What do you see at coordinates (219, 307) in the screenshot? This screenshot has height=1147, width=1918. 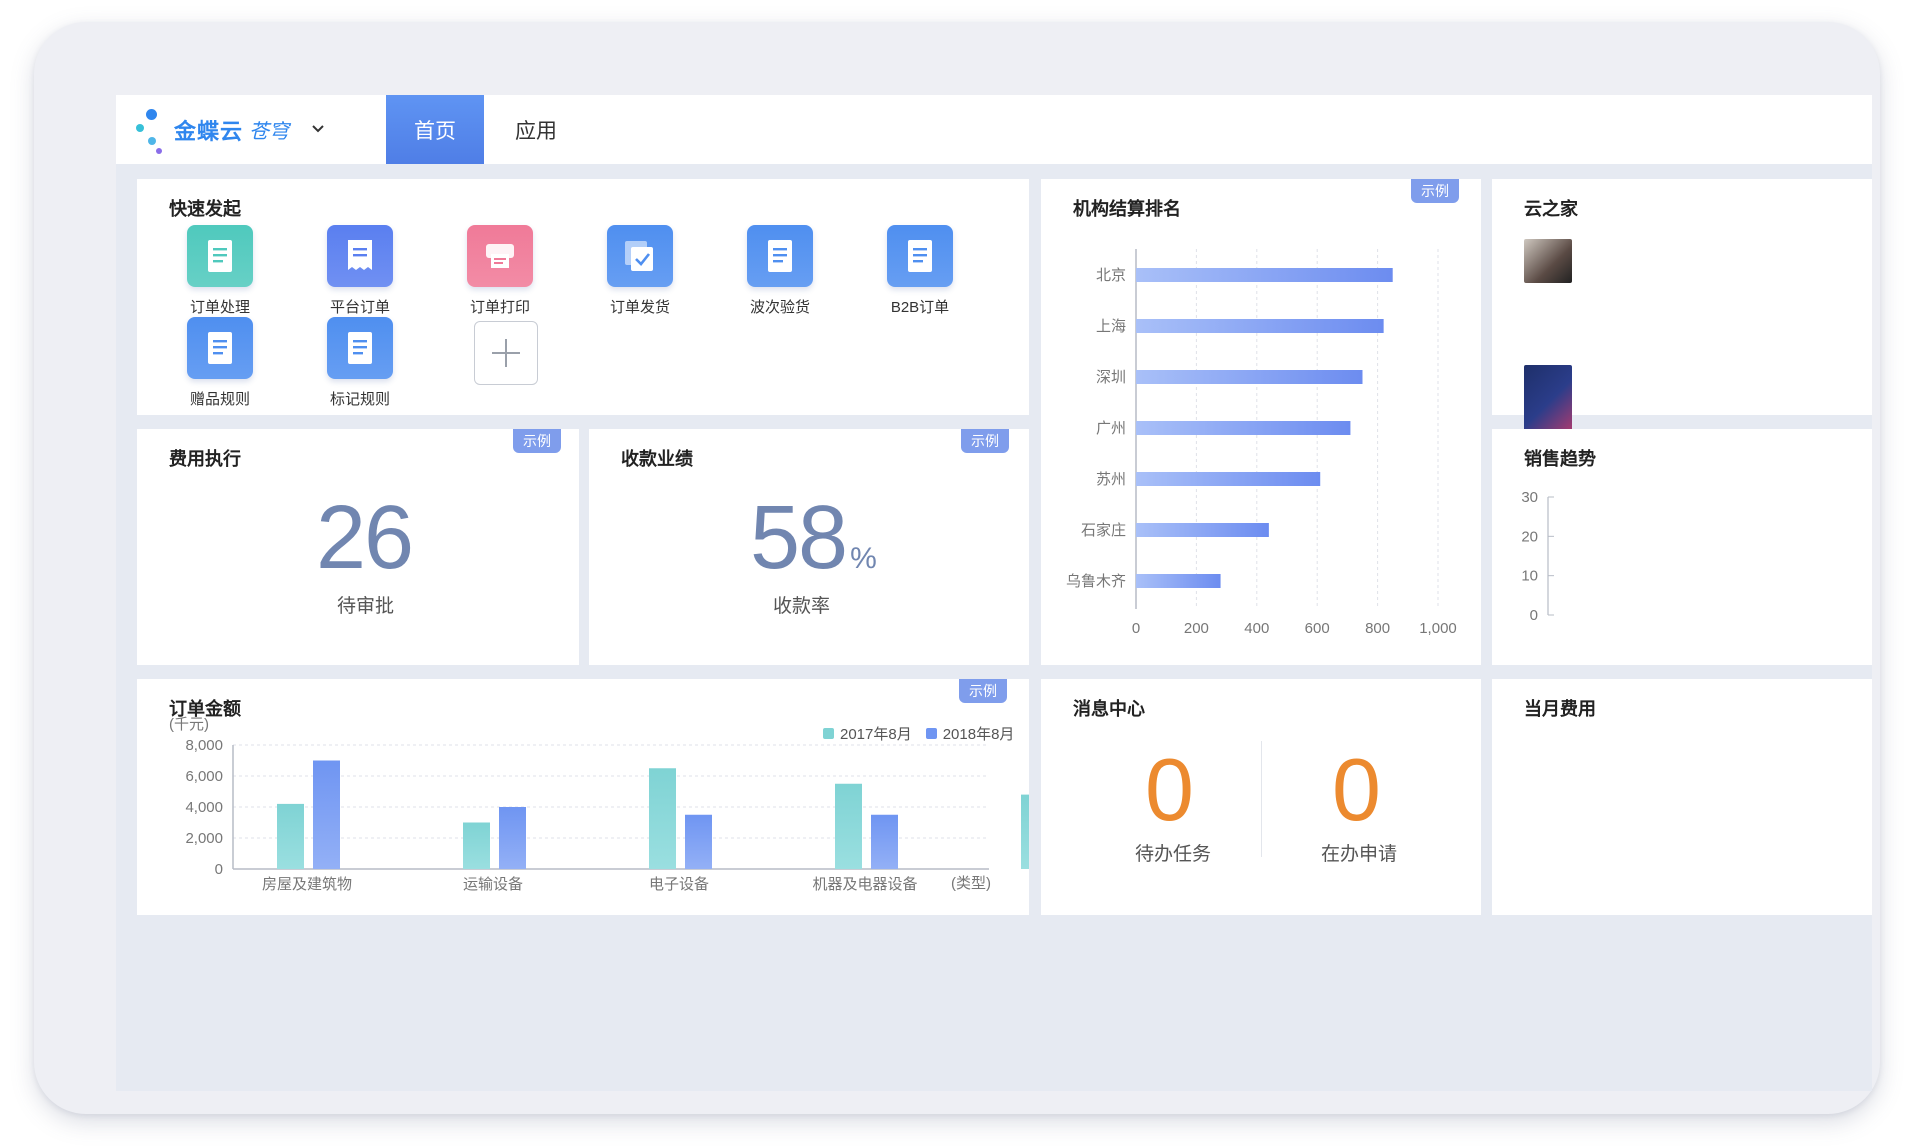 I see `shortcut-label: 订单处理` at bounding box center [219, 307].